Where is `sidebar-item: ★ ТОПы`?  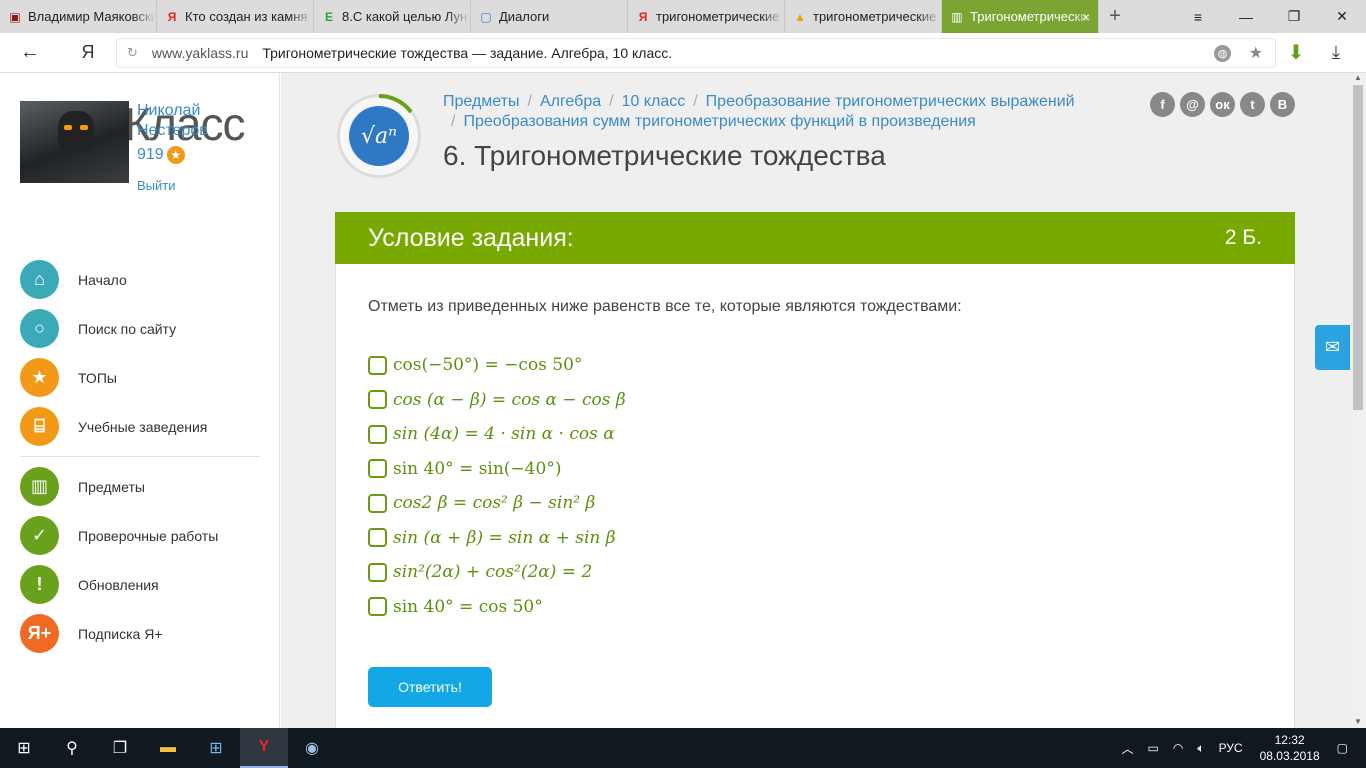
sidebar-item: ★ ТОПы is located at coordinates (140, 377).